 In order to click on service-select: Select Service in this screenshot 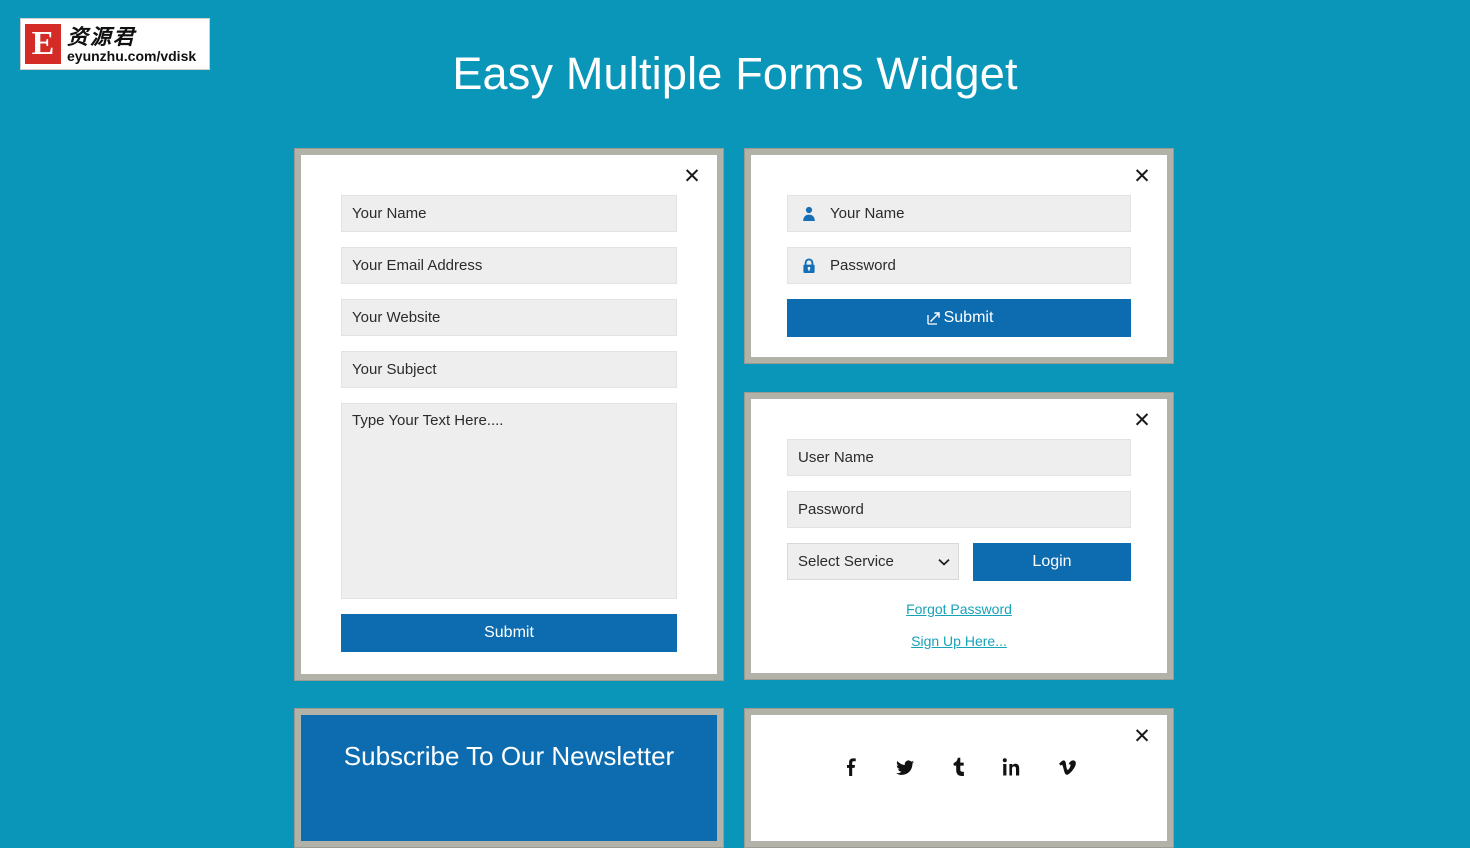, I will do `click(873, 561)`.